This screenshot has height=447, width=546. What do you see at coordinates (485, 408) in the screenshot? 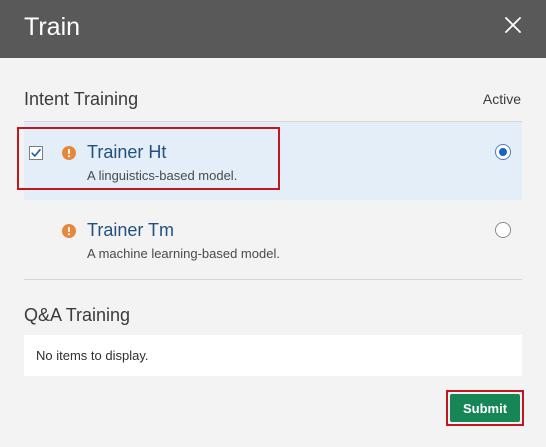
I see `submit-button: Submit` at bounding box center [485, 408].